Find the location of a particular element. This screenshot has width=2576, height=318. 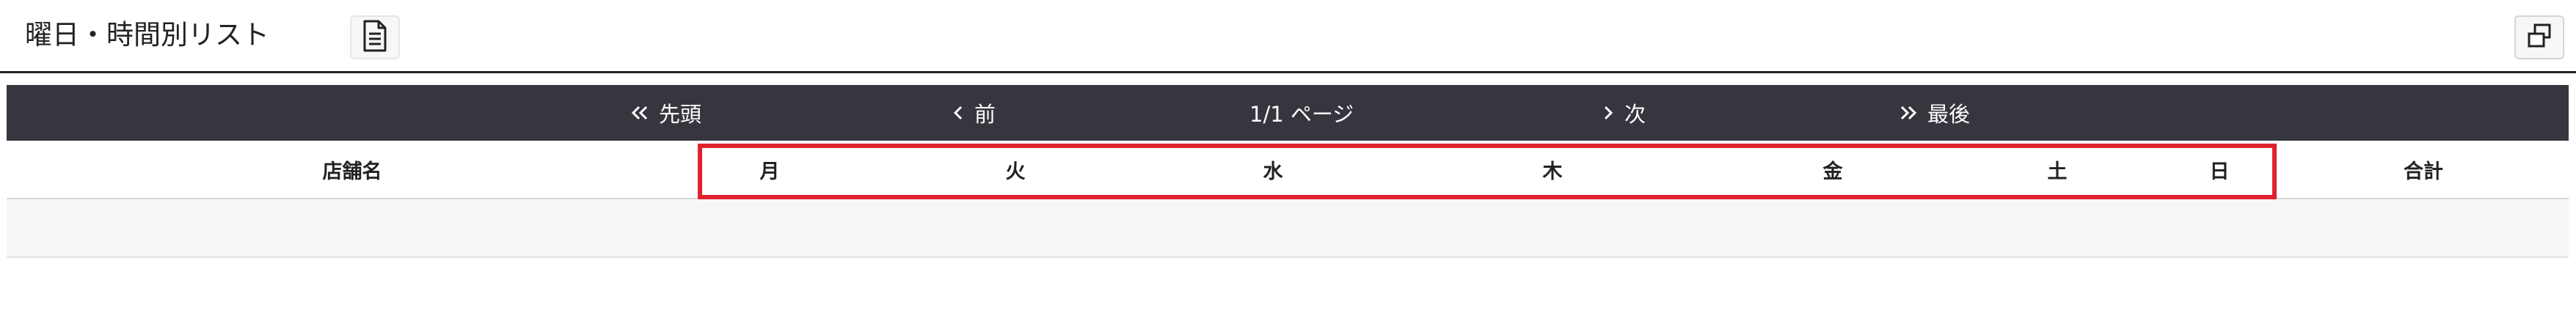

window-restore-button is located at coordinates (2539, 37).